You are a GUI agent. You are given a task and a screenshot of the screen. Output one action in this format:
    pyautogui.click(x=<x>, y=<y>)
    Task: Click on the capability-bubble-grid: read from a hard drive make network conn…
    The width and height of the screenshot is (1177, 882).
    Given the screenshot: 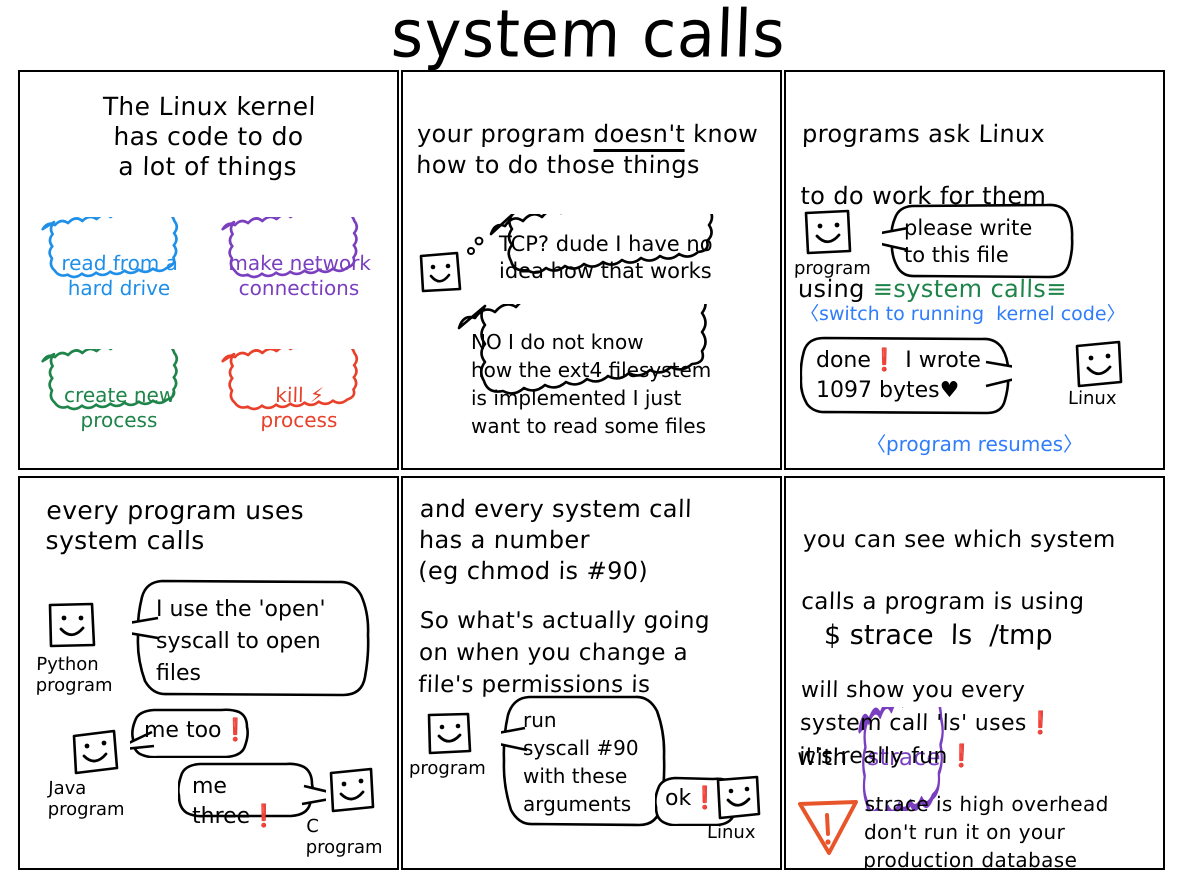 What is the action you would take?
    pyautogui.click(x=209, y=330)
    